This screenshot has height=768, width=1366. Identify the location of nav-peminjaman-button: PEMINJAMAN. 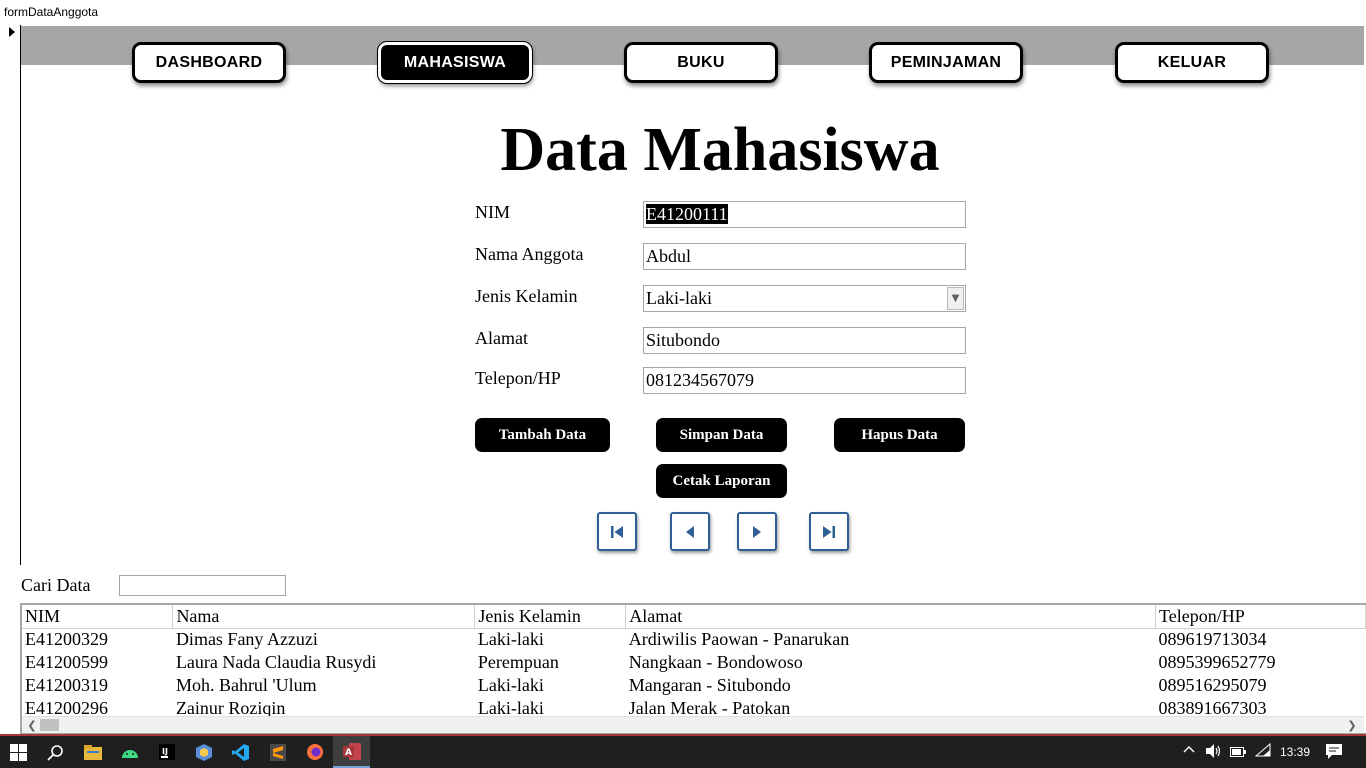
(946, 62).